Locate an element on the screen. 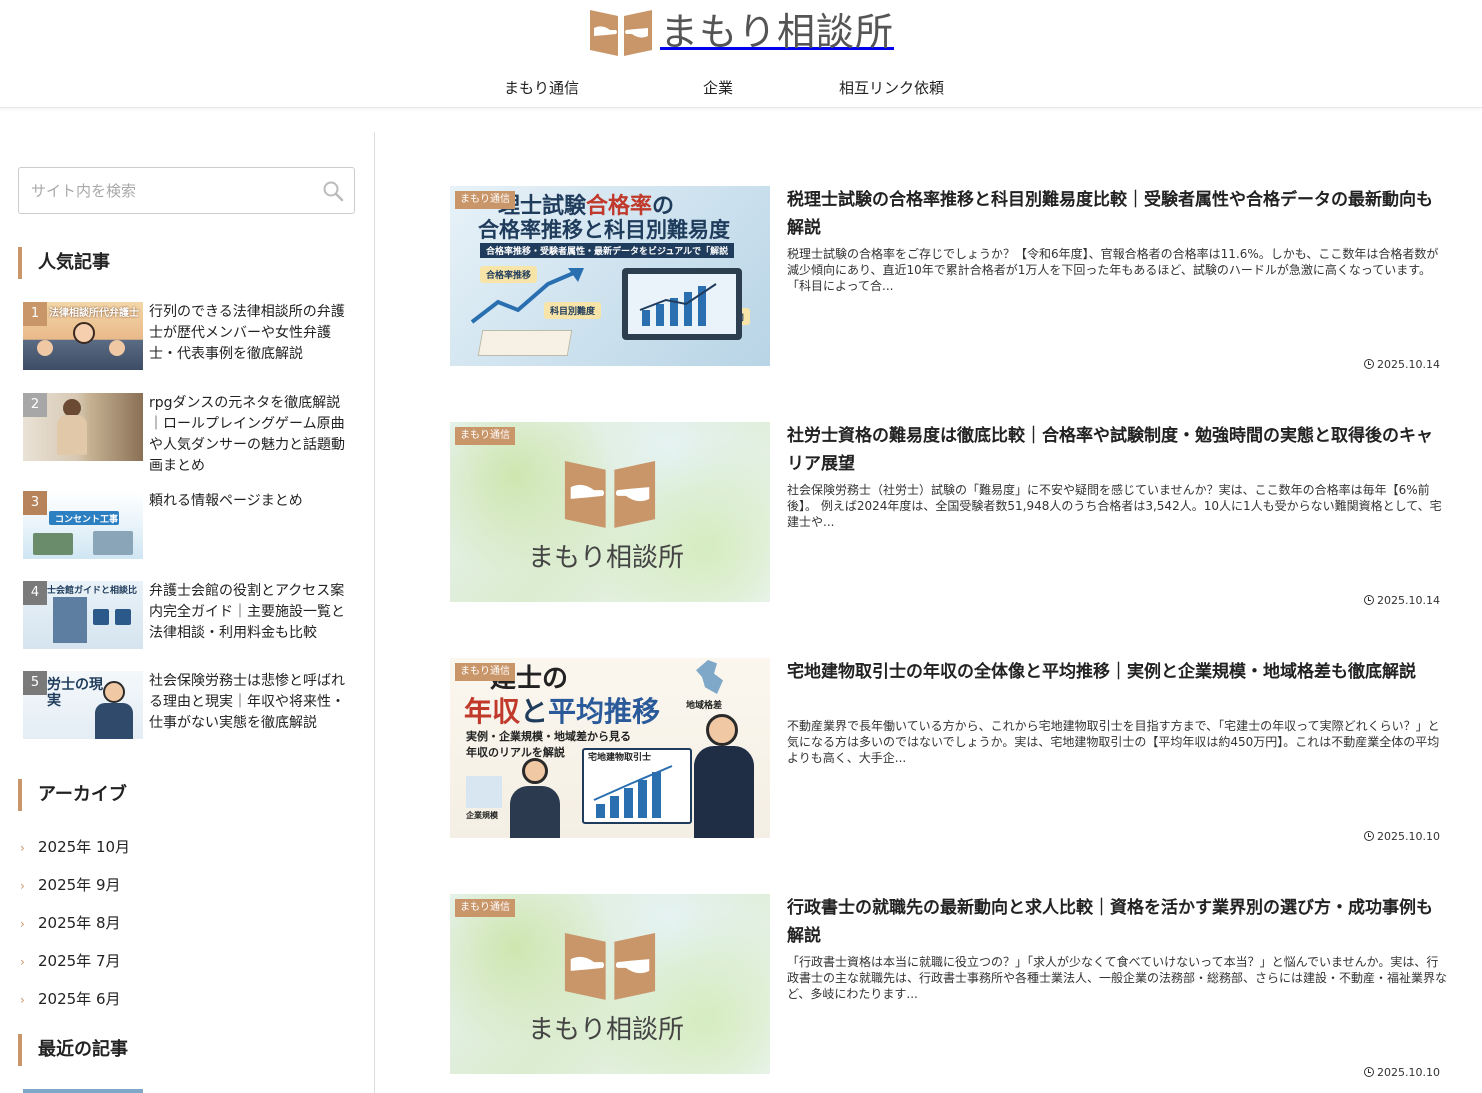 The image size is (1482, 1093). date-text: 2025.10.14 is located at coordinates (1408, 600).